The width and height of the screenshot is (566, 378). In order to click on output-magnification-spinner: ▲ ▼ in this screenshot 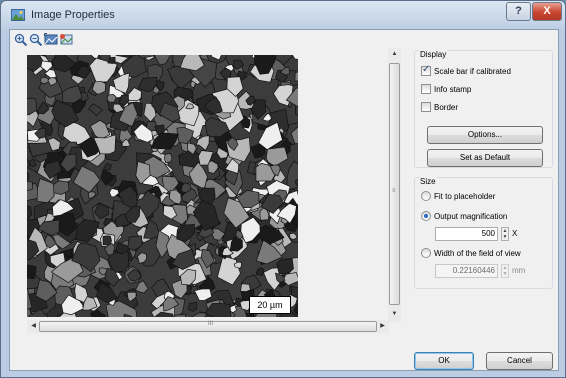, I will do `click(505, 234)`.